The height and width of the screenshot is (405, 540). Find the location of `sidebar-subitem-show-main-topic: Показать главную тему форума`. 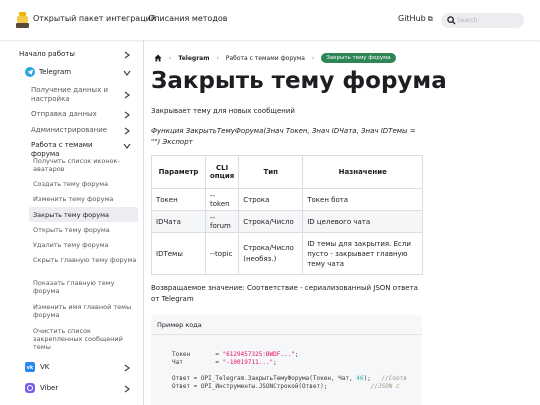

sidebar-subitem-show-main-topic: Показать главную тему форума is located at coordinates (85, 287).